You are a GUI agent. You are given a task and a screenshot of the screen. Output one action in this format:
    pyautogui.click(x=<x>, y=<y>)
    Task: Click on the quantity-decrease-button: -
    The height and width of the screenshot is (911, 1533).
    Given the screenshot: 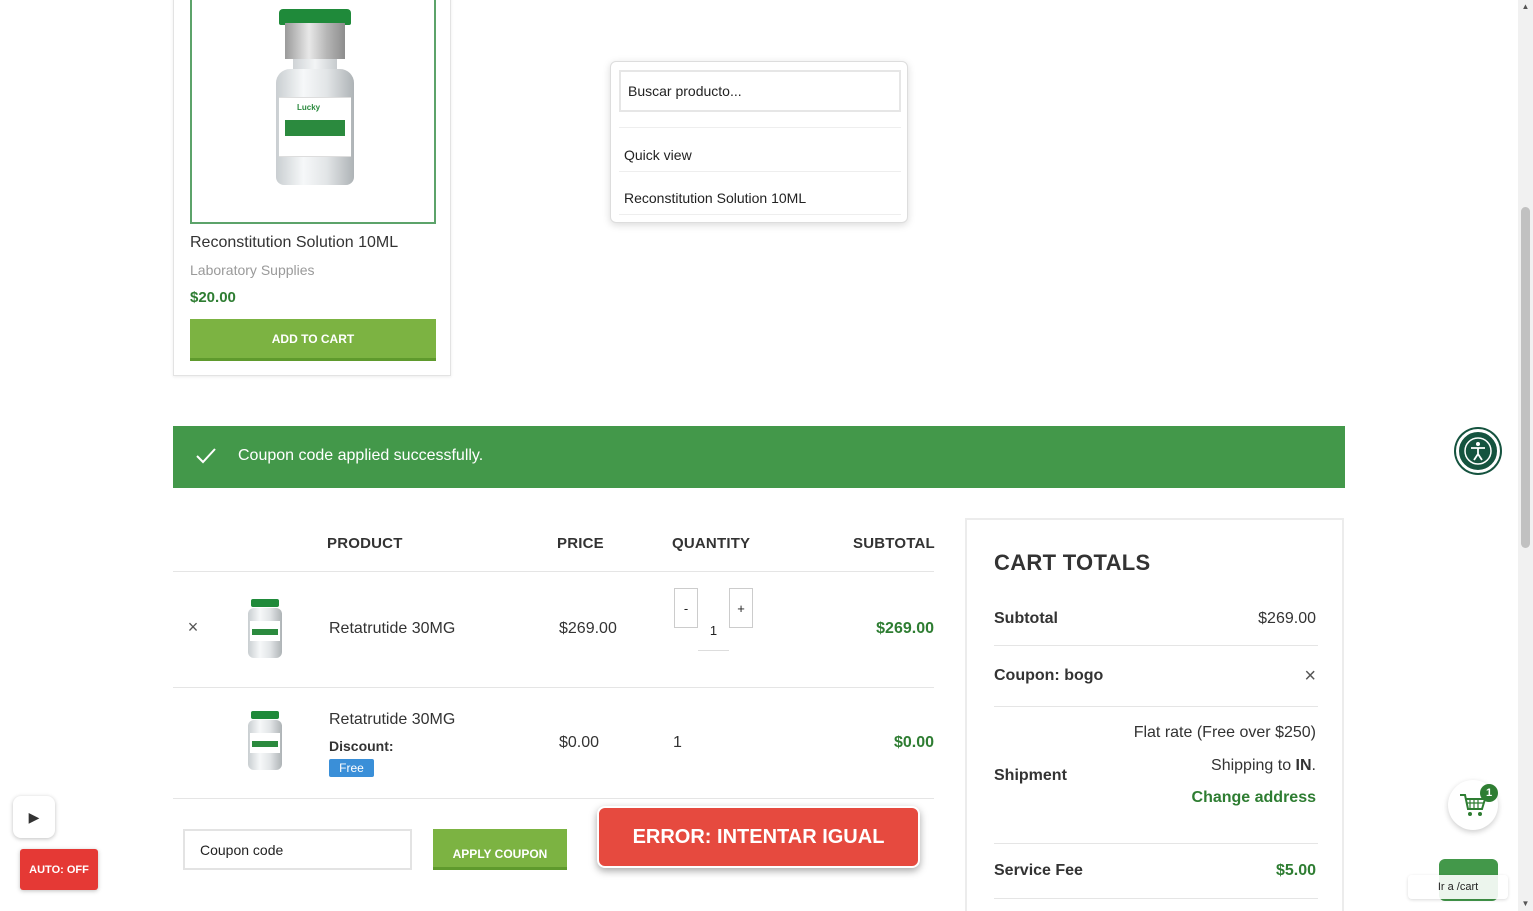 What is the action you would take?
    pyautogui.click(x=686, y=608)
    